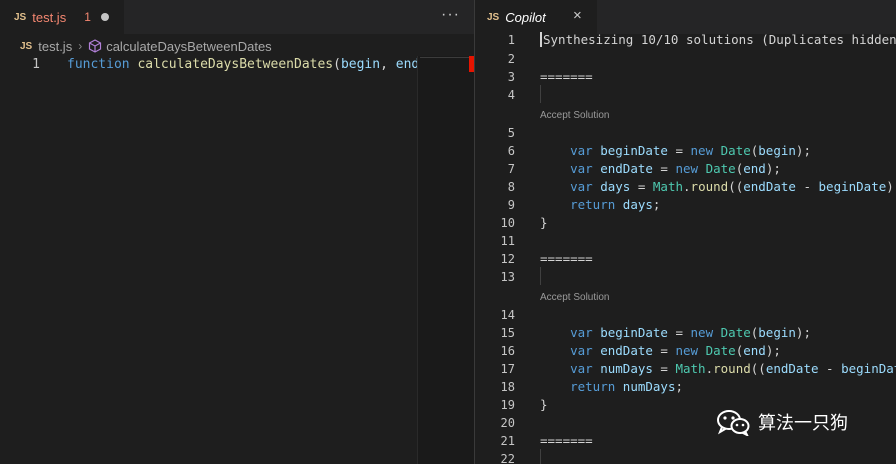 The width and height of the screenshot is (896, 464). I want to click on solution2-line-end: var endDate = new Date(end);, so click(660, 351).